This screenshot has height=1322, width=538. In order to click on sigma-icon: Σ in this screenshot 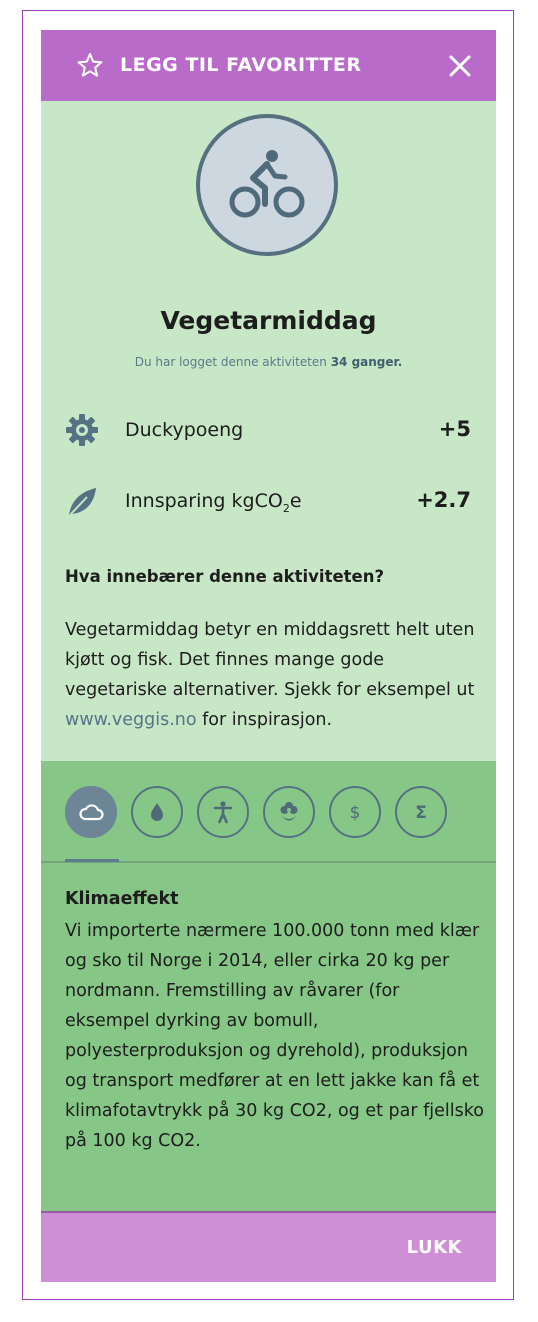, I will do `click(421, 813)`.